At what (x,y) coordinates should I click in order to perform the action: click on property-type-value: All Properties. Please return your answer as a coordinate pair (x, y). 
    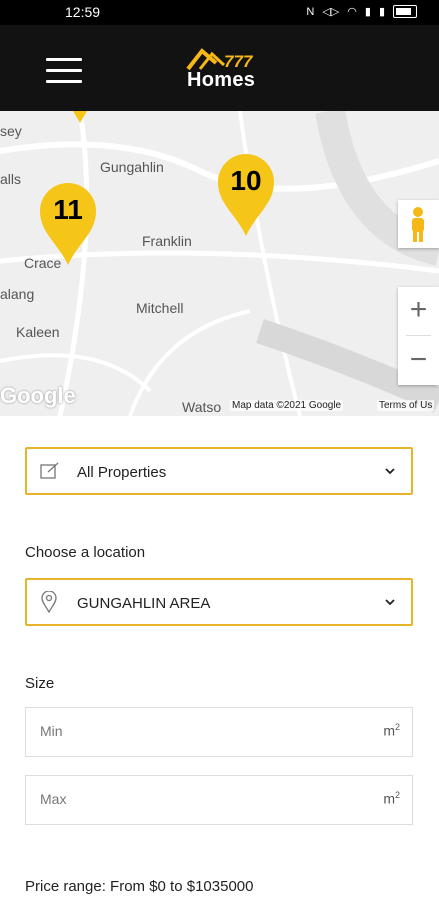
    Looking at the image, I should click on (122, 472).